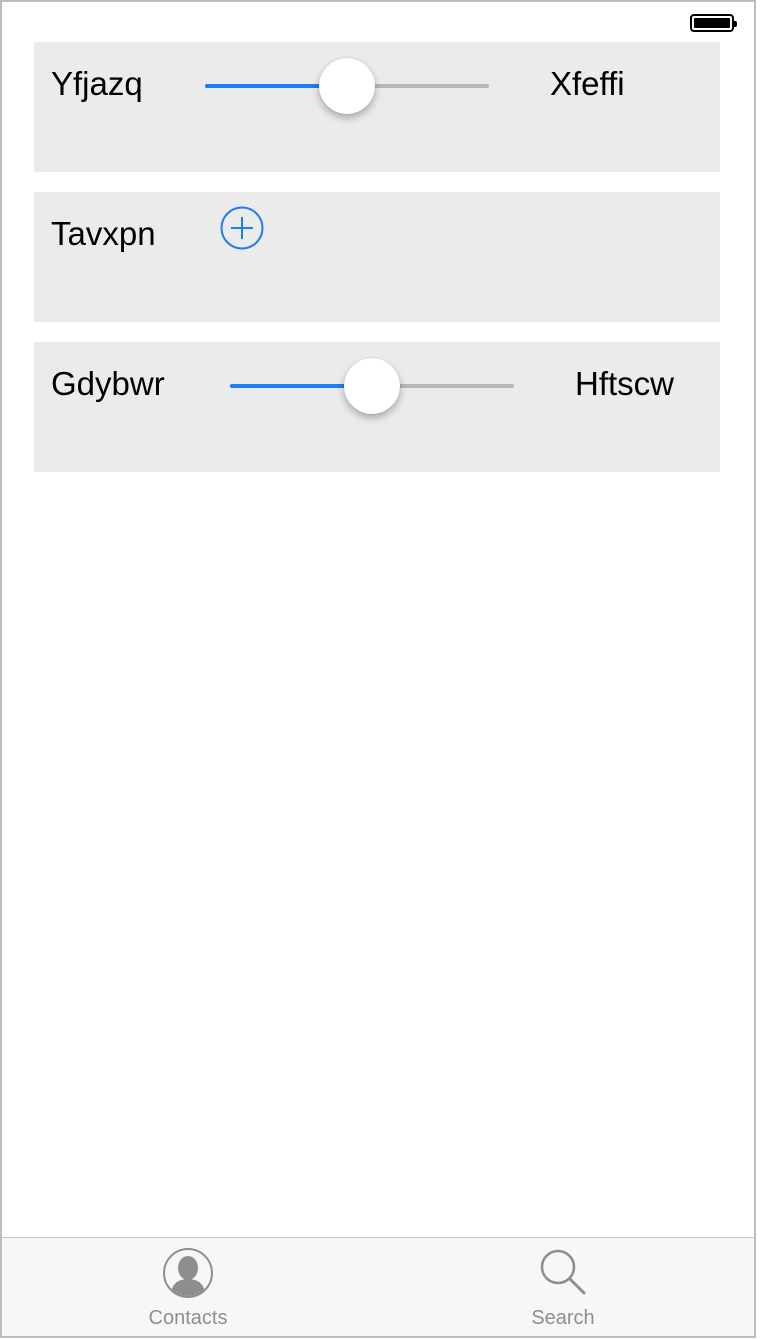  I want to click on slider-row-gdybwr: Gdybwr Hftscw, so click(377, 407).